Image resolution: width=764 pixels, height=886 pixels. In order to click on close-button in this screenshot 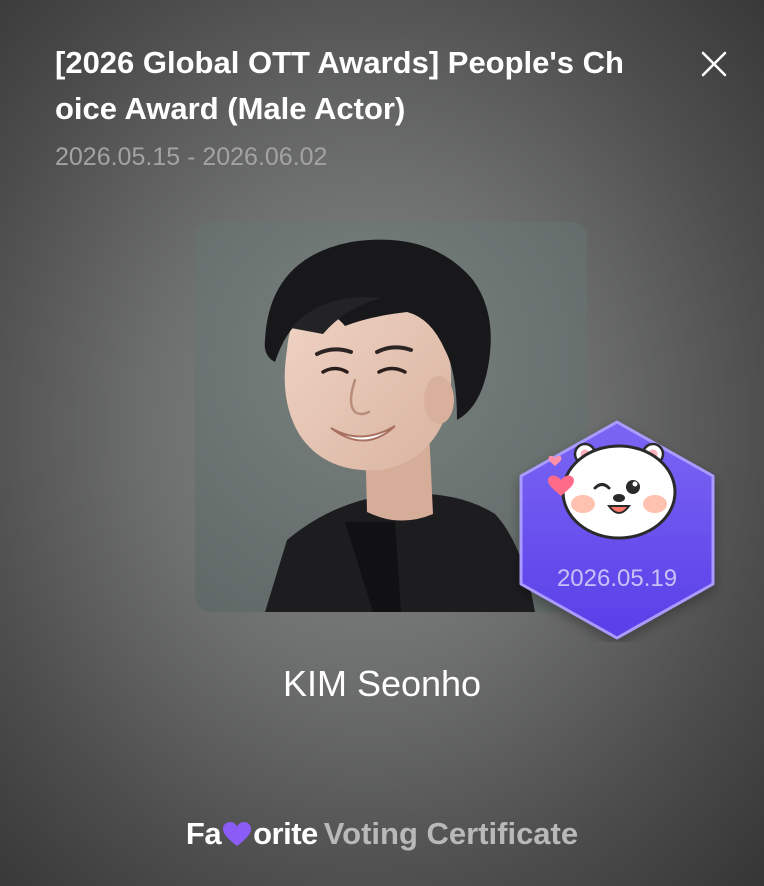, I will do `click(714, 64)`.